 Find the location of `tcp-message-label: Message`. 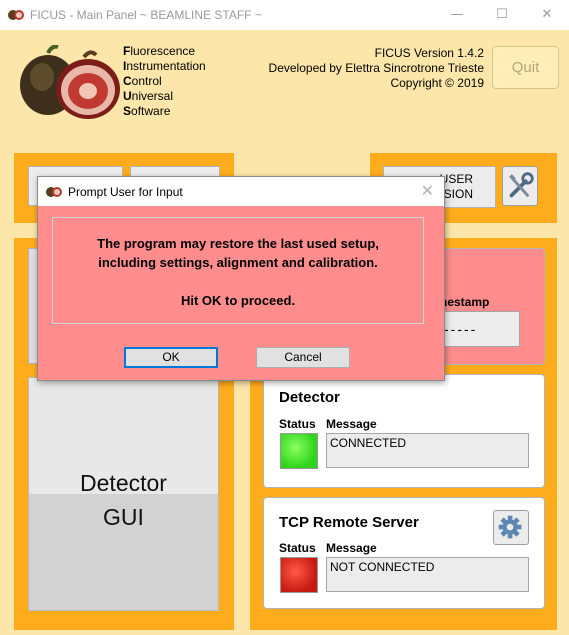

tcp-message-label: Message is located at coordinates (351, 548).